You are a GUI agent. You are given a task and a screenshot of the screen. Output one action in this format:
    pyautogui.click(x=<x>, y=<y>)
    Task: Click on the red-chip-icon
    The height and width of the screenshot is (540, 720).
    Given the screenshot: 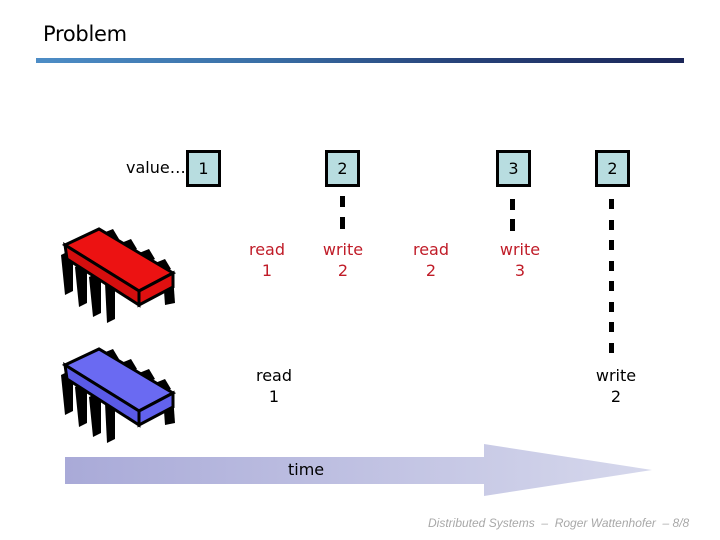 What is the action you would take?
    pyautogui.click(x=119, y=275)
    